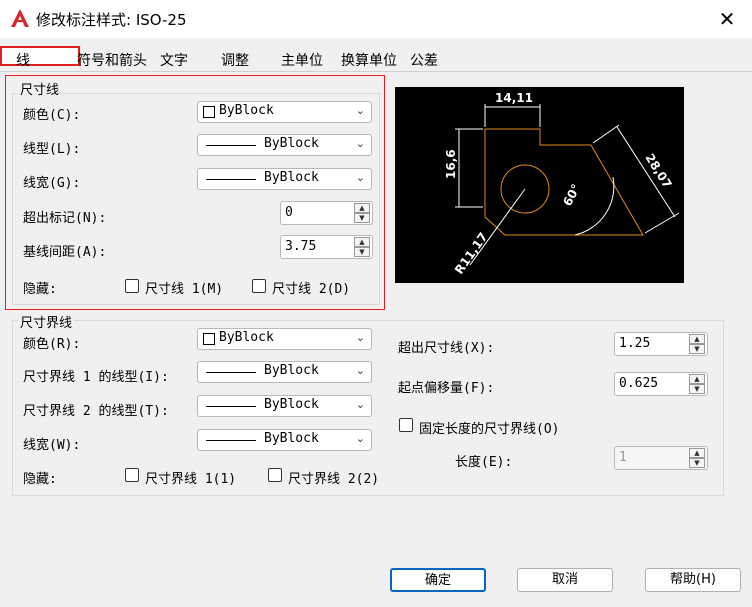  I want to click on tab-alternate-units: 换算单位, so click(369, 61).